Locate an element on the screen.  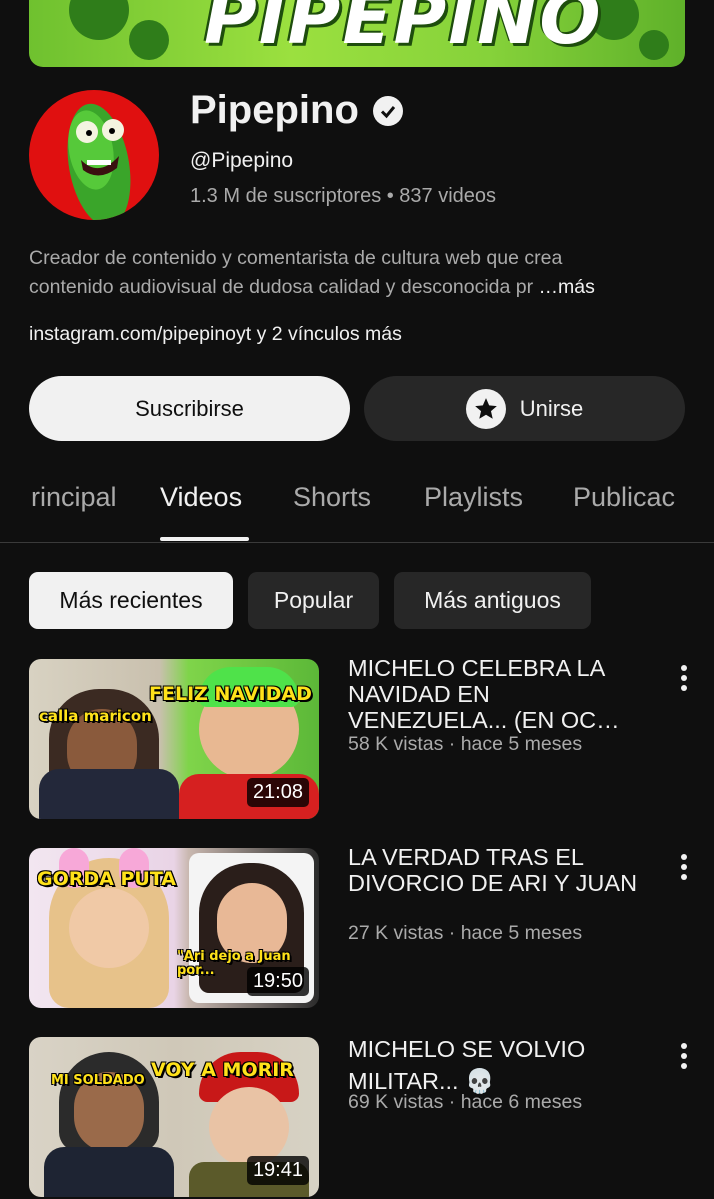
video-thumbnail: calla maricon FELIZ NAVIDAD 21:08 is located at coordinates (174, 739).